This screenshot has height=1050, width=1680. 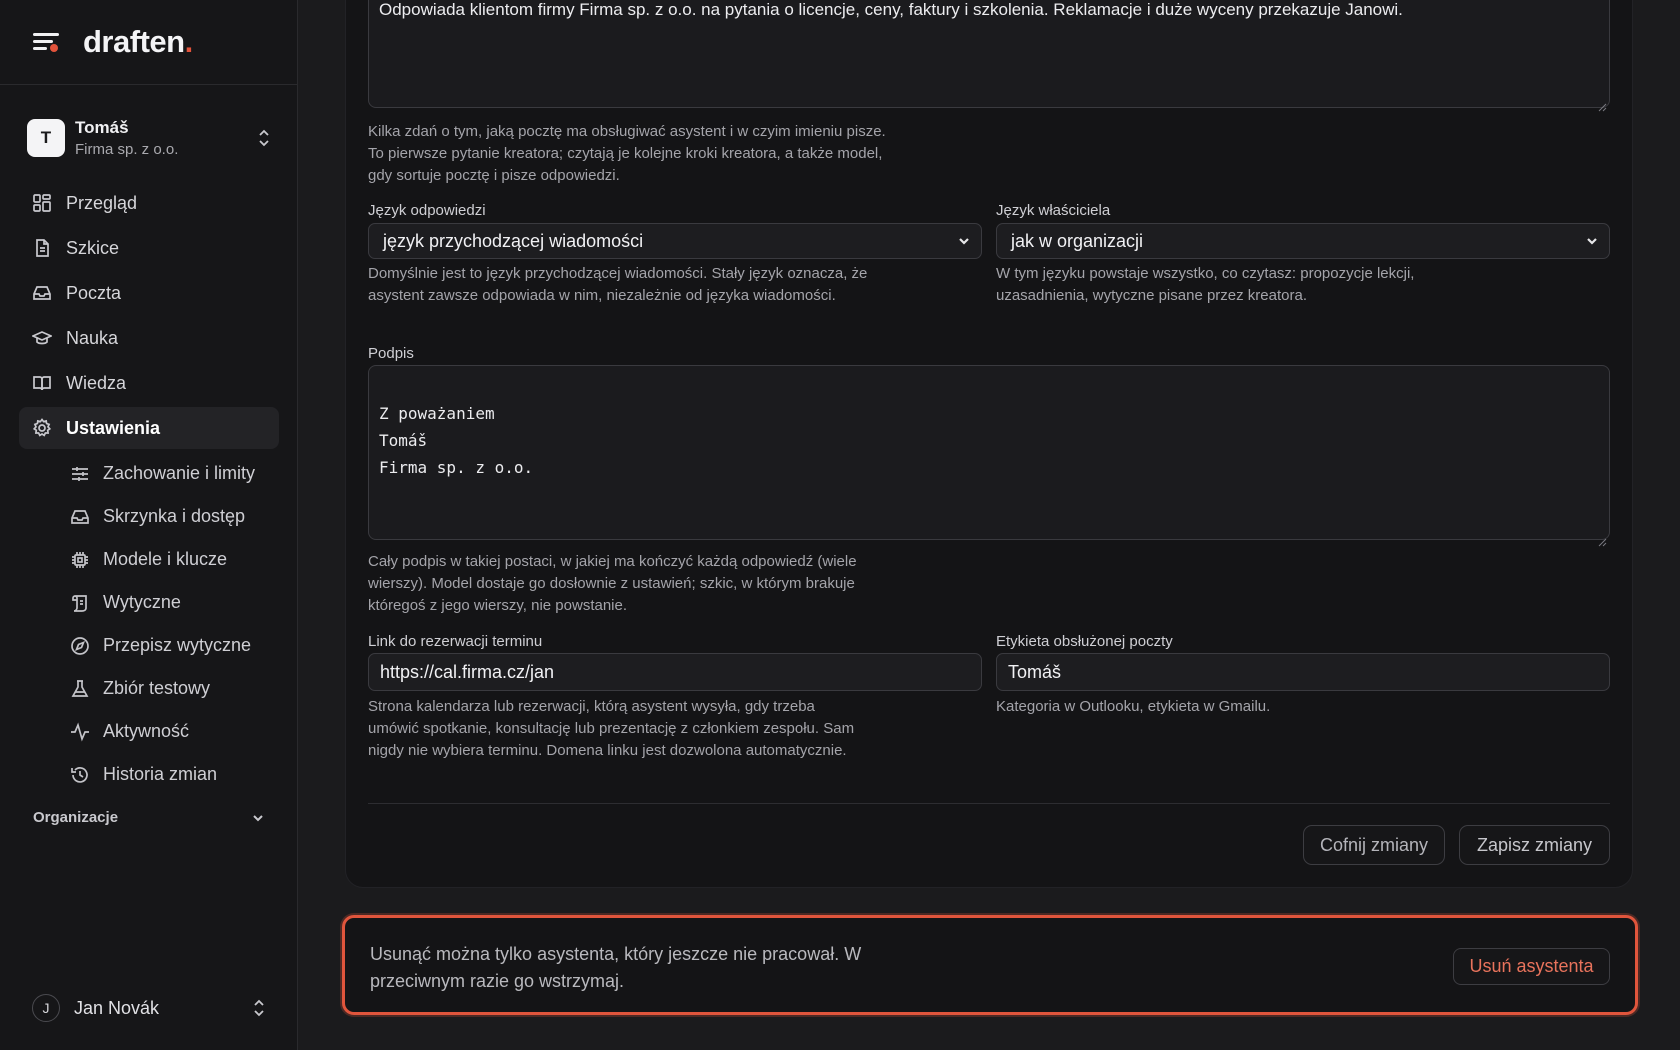 What do you see at coordinates (80, 731) in the screenshot?
I see `activity-icon` at bounding box center [80, 731].